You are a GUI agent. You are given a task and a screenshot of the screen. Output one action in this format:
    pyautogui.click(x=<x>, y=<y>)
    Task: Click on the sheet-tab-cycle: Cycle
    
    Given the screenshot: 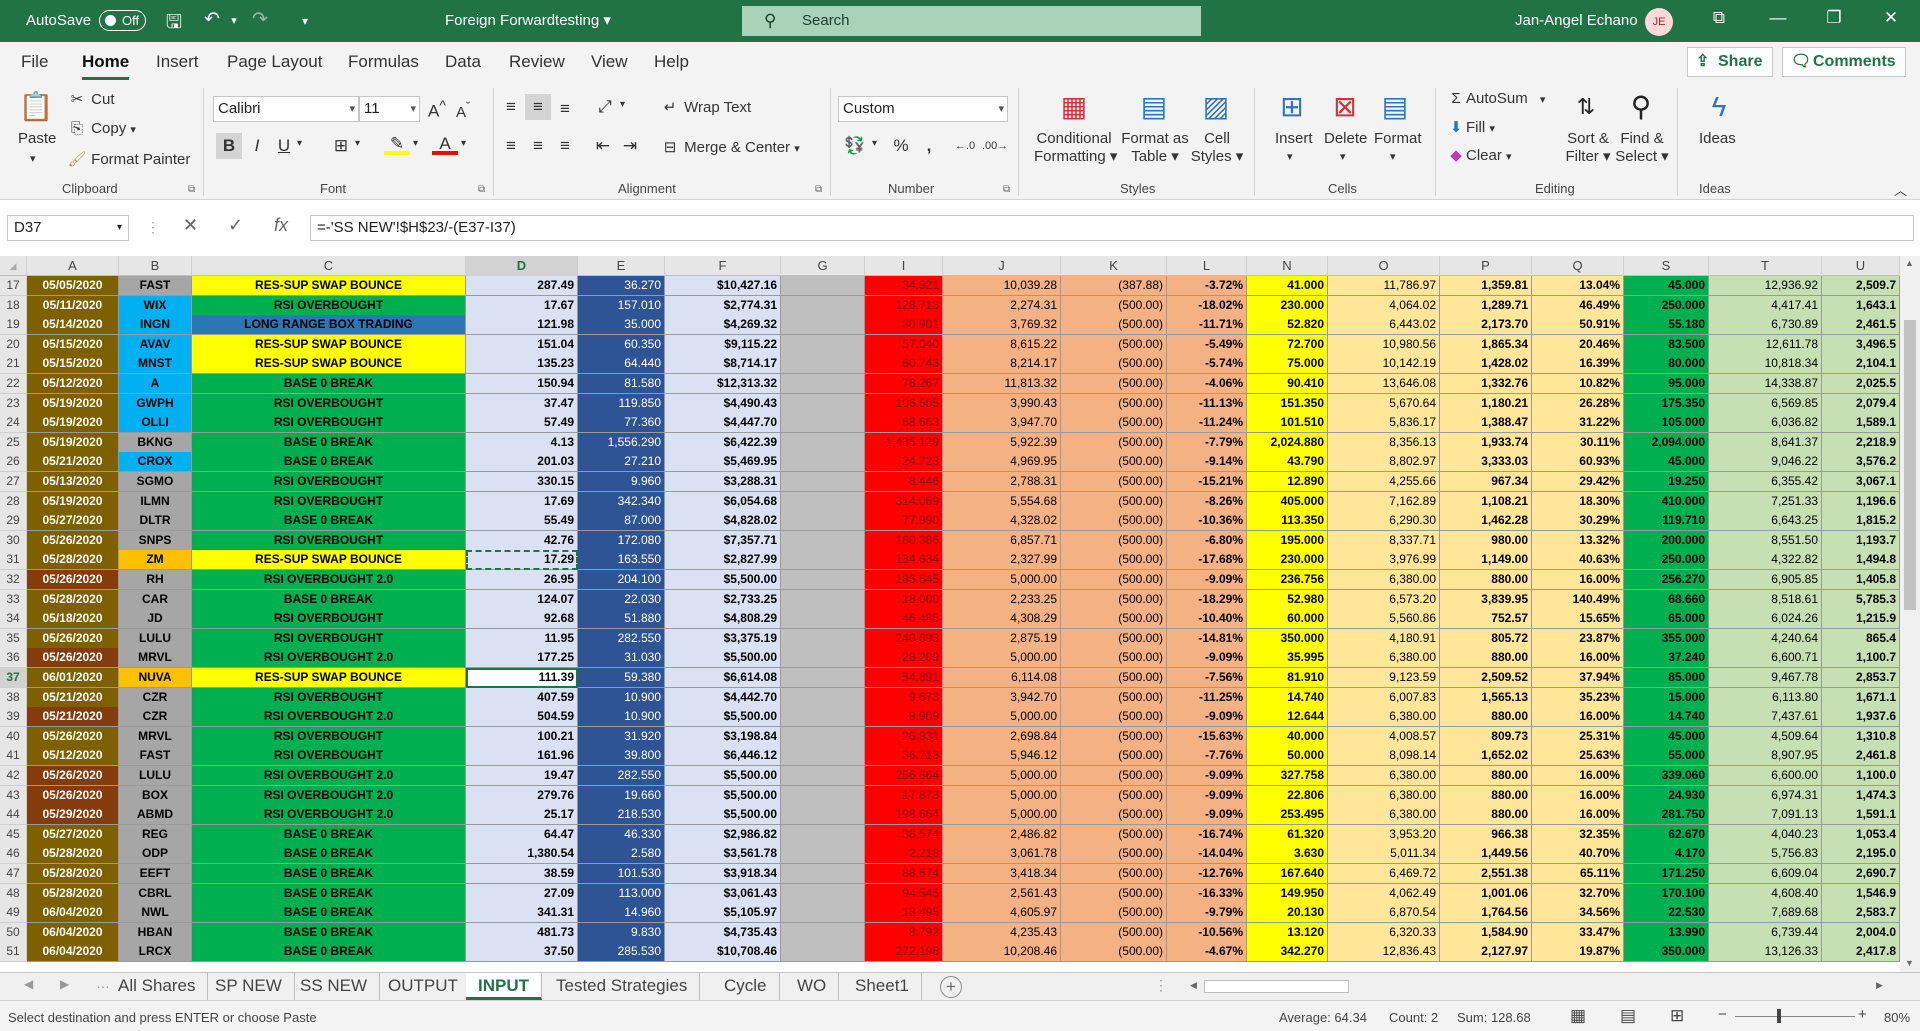 What is the action you would take?
    pyautogui.click(x=746, y=986)
    